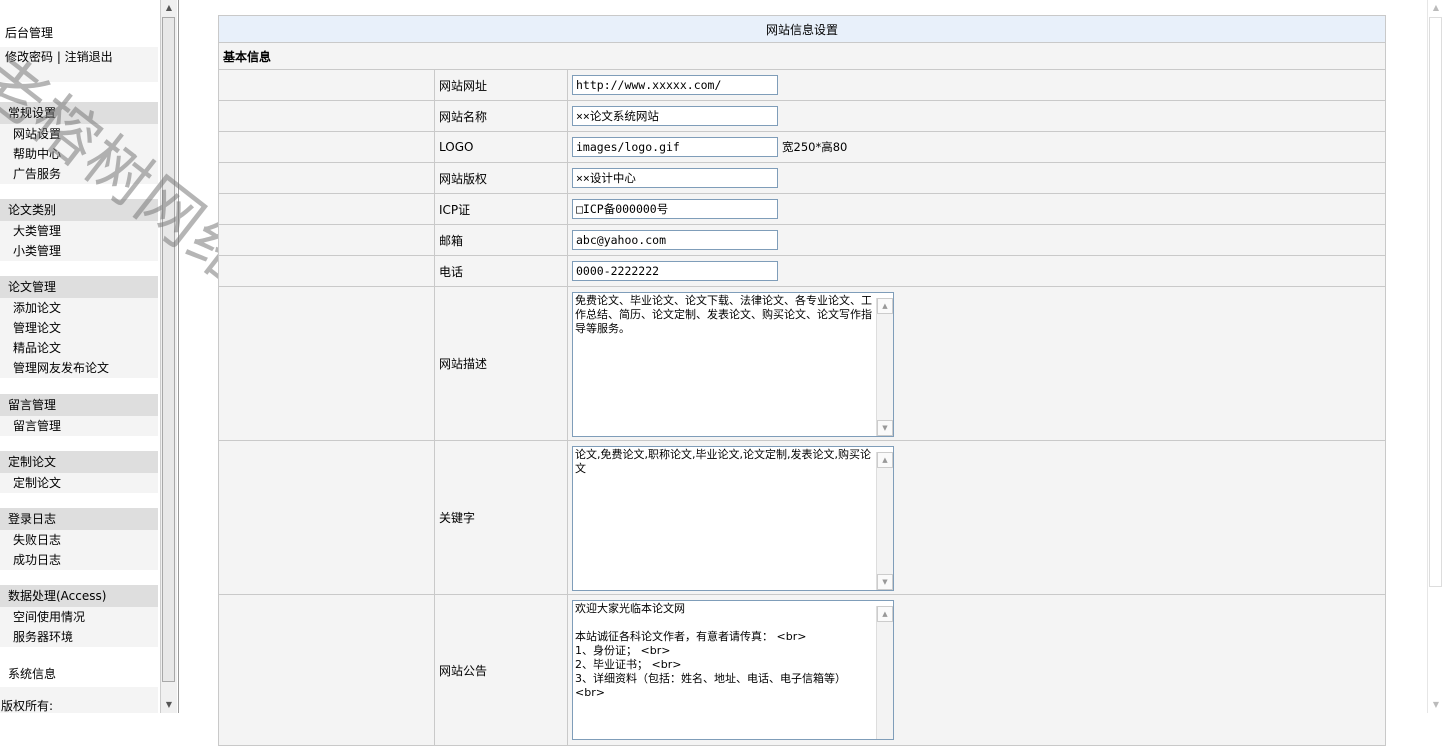 The image size is (1444, 746). What do you see at coordinates (79, 210) in the screenshot?
I see `nav-group-header: 论文类别` at bounding box center [79, 210].